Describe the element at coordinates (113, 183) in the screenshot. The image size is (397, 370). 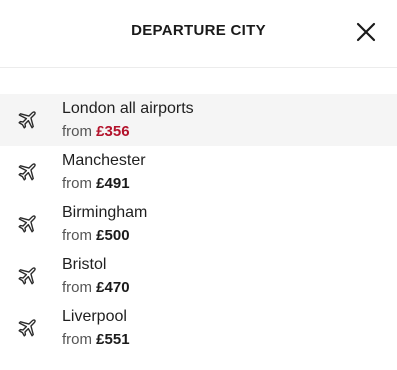
I see `city-price: £491` at that location.